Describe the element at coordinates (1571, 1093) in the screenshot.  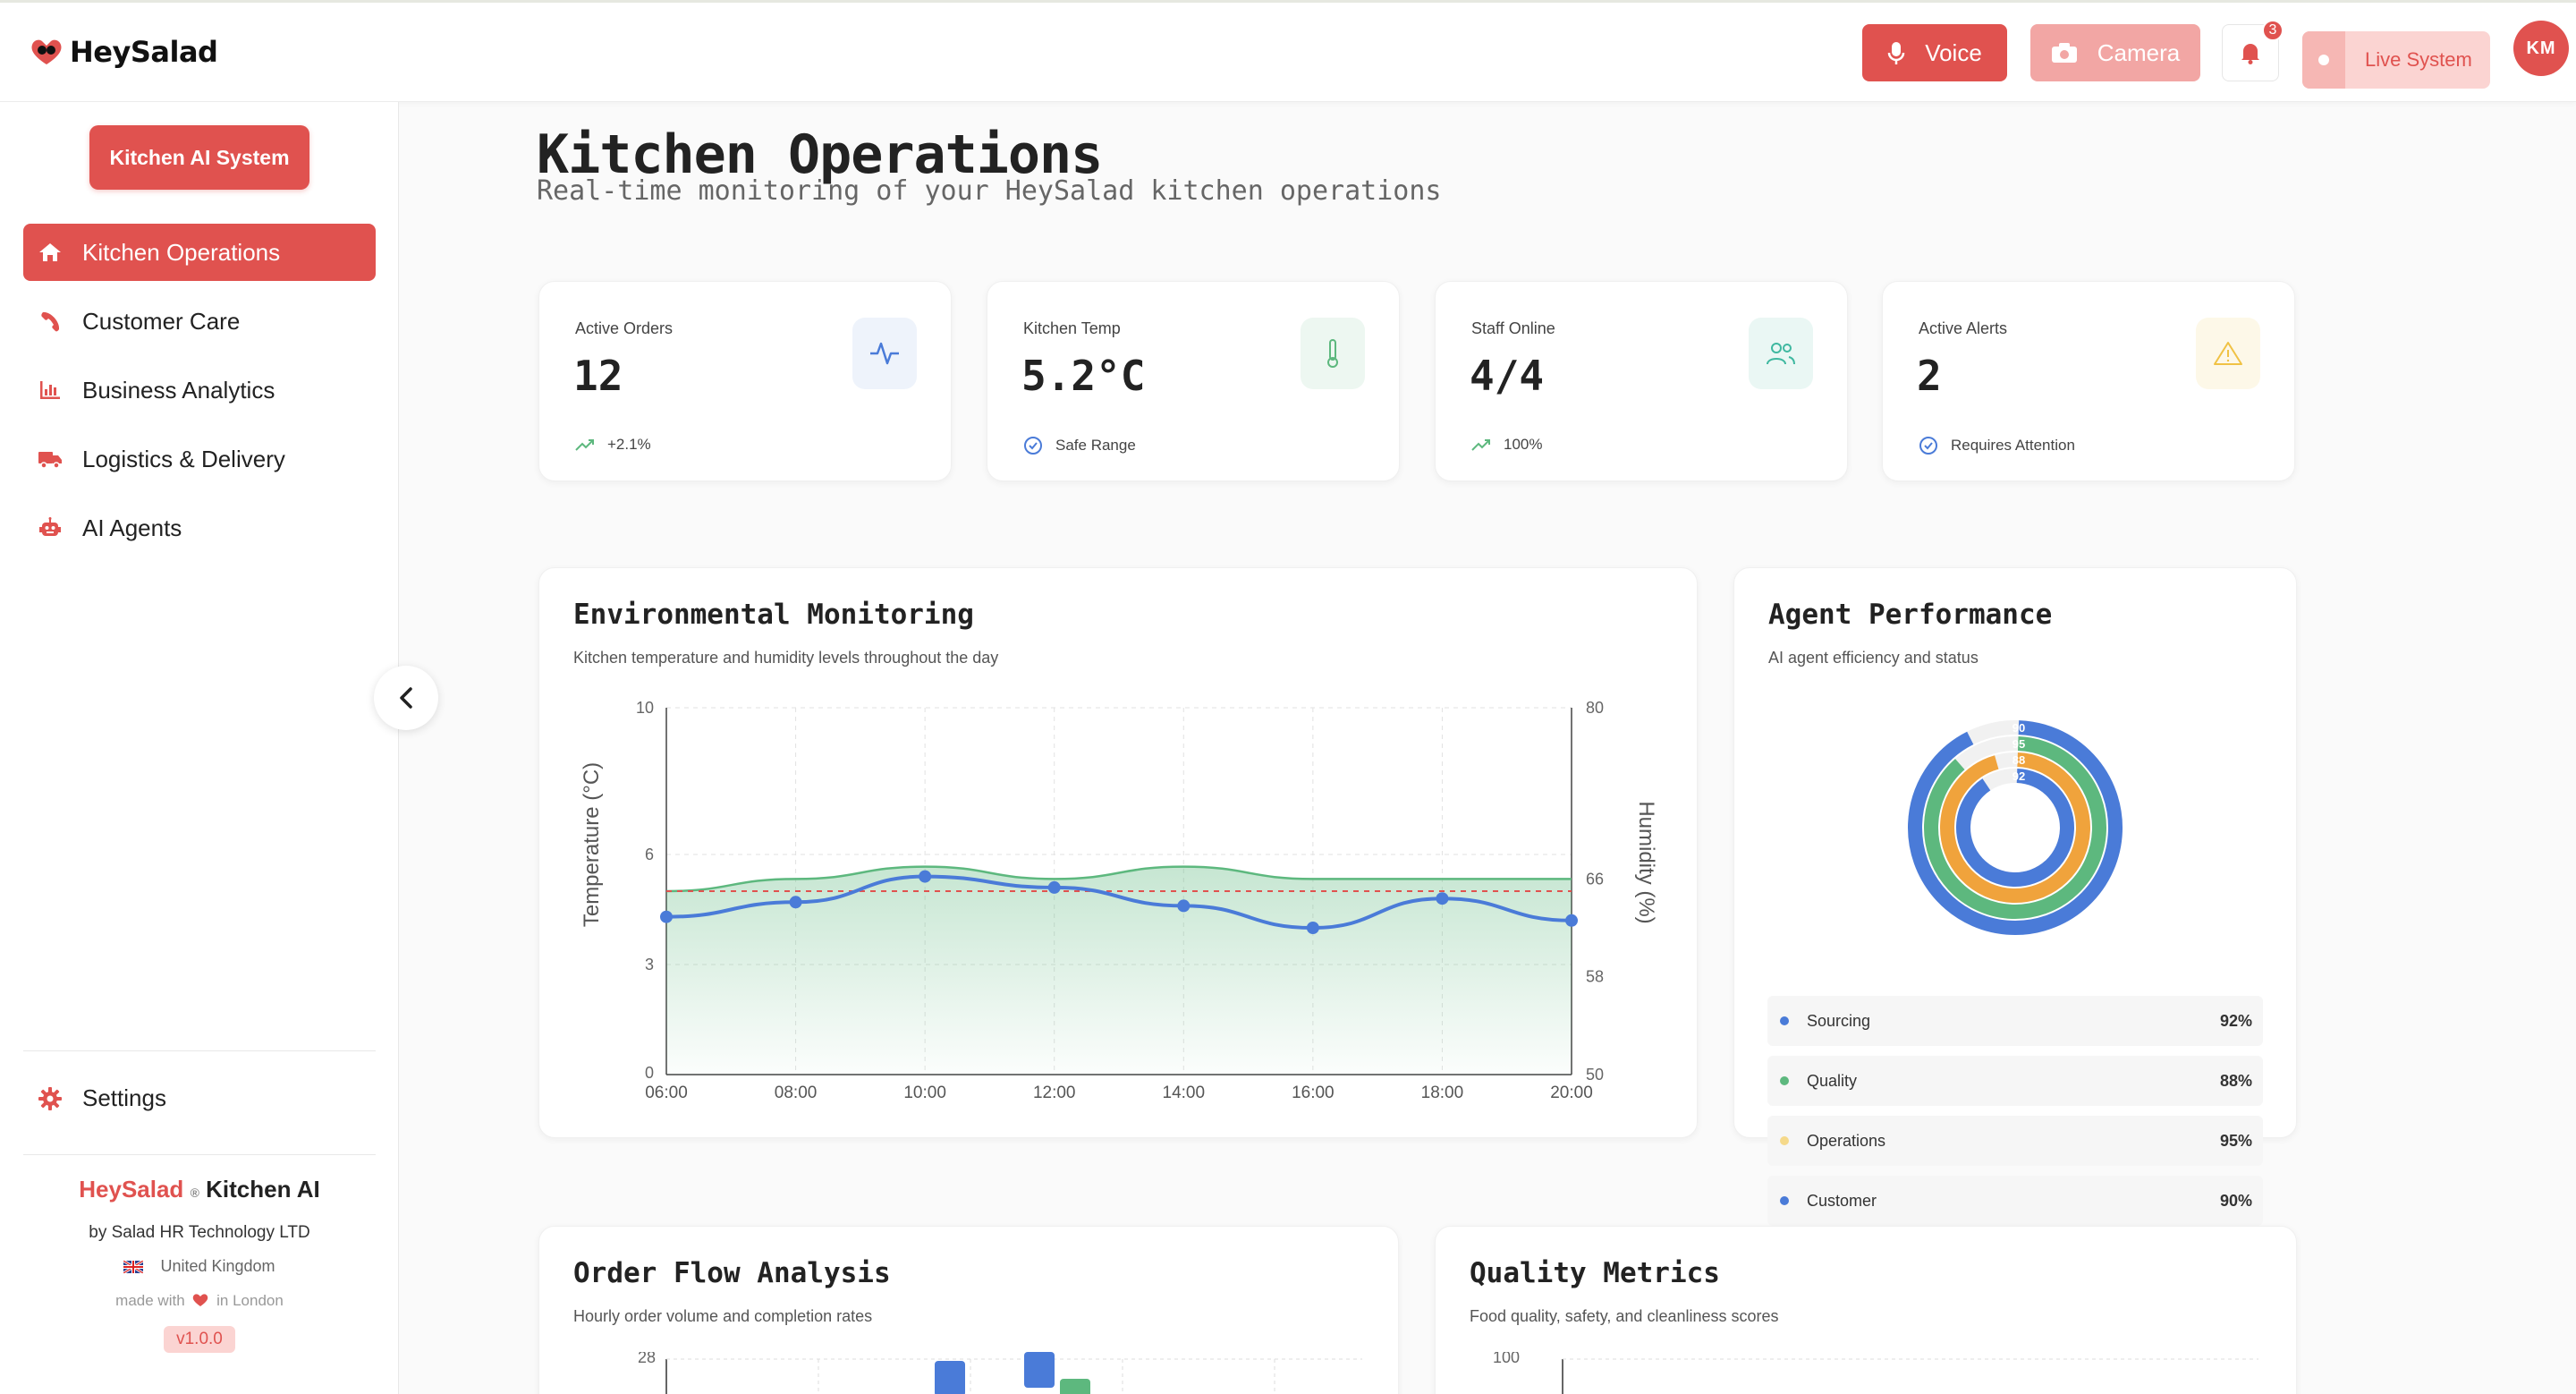
I see `x-tick-label: 20:00` at that location.